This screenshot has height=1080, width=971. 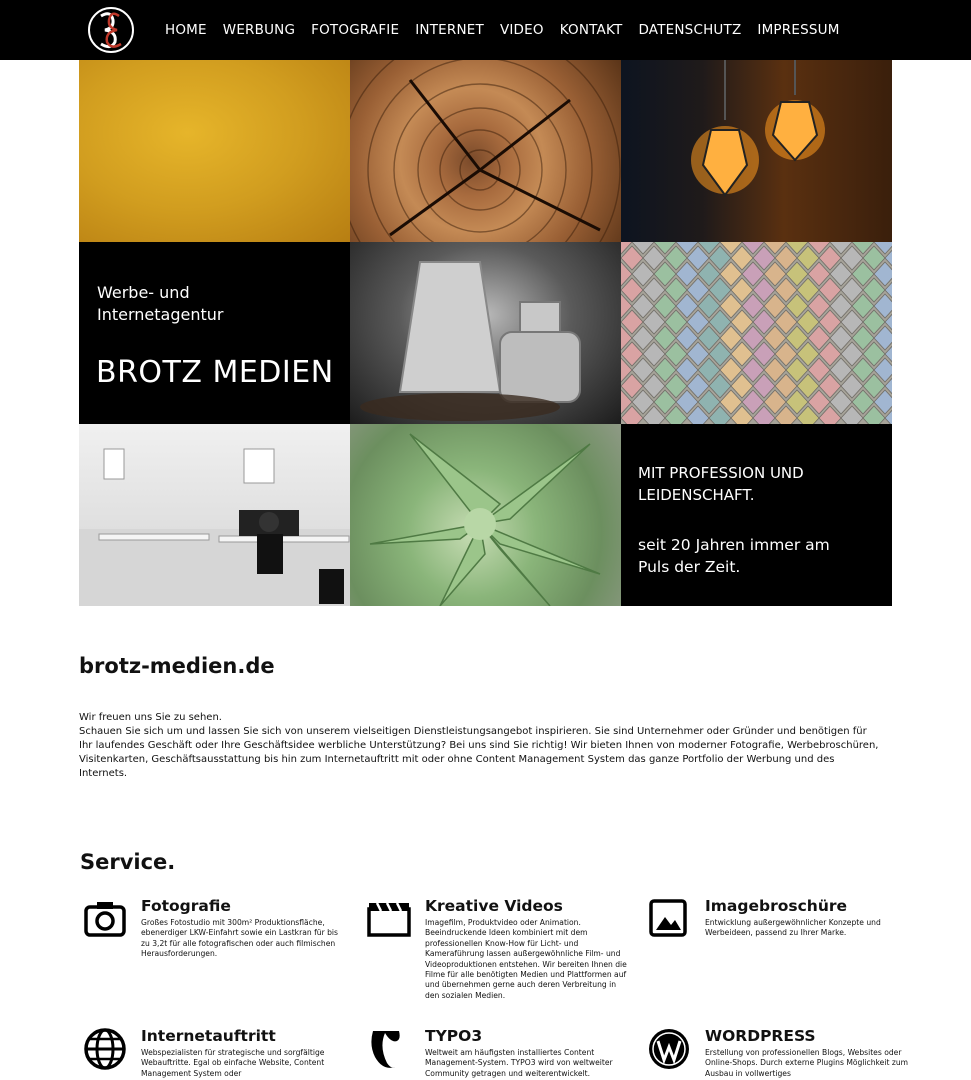 I want to click on service-title-imagebroschuere: Imagebroschüre, so click(x=776, y=906).